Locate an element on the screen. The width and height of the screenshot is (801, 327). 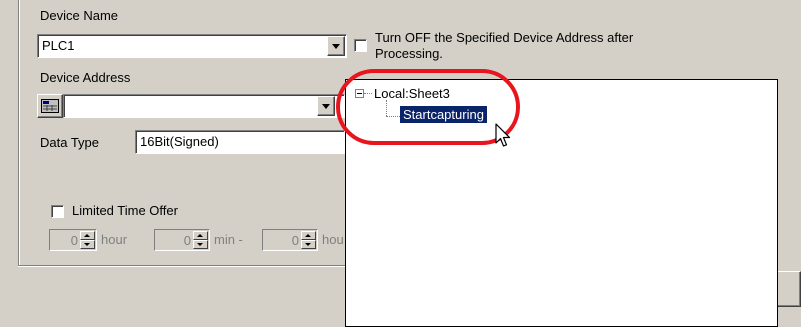
limited-time-label: Limited Time Offer is located at coordinates (125, 210).